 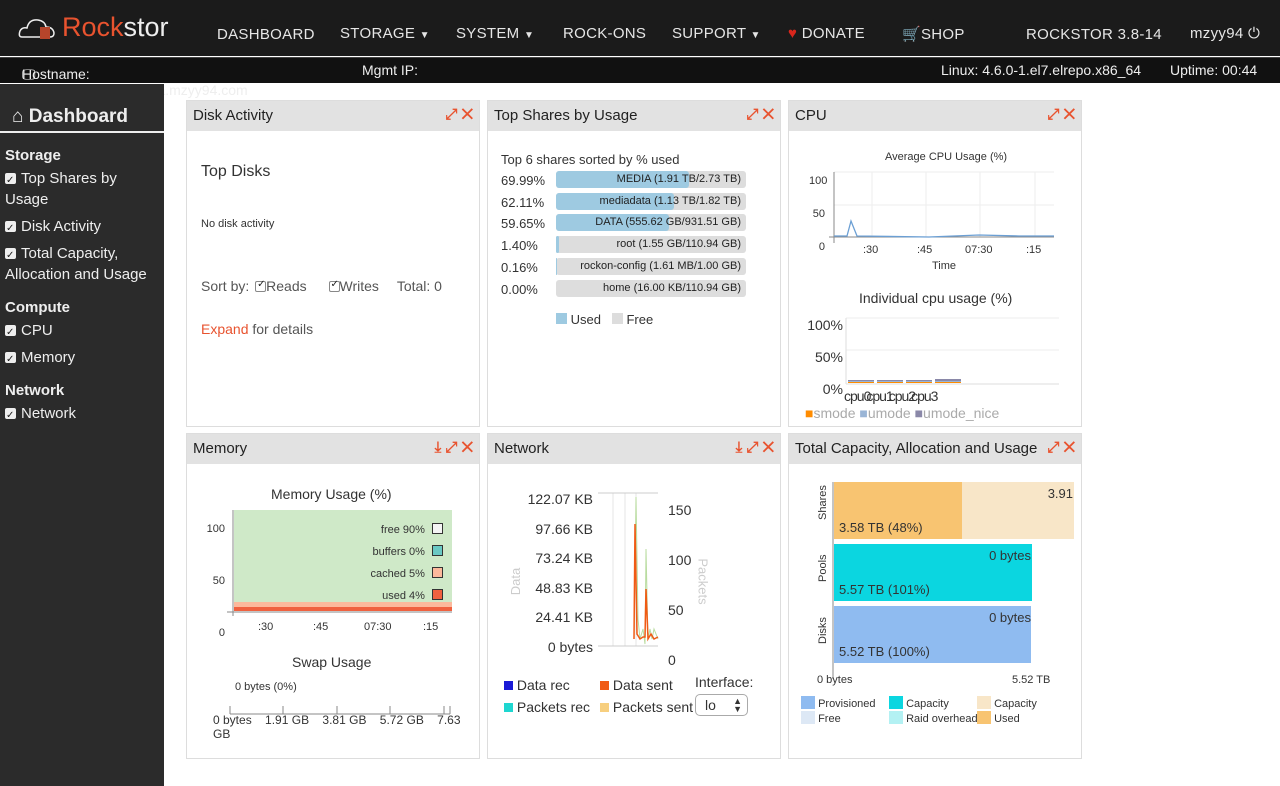 What do you see at coordinates (261, 285) in the screenshot?
I see `reads-checkbox` at bounding box center [261, 285].